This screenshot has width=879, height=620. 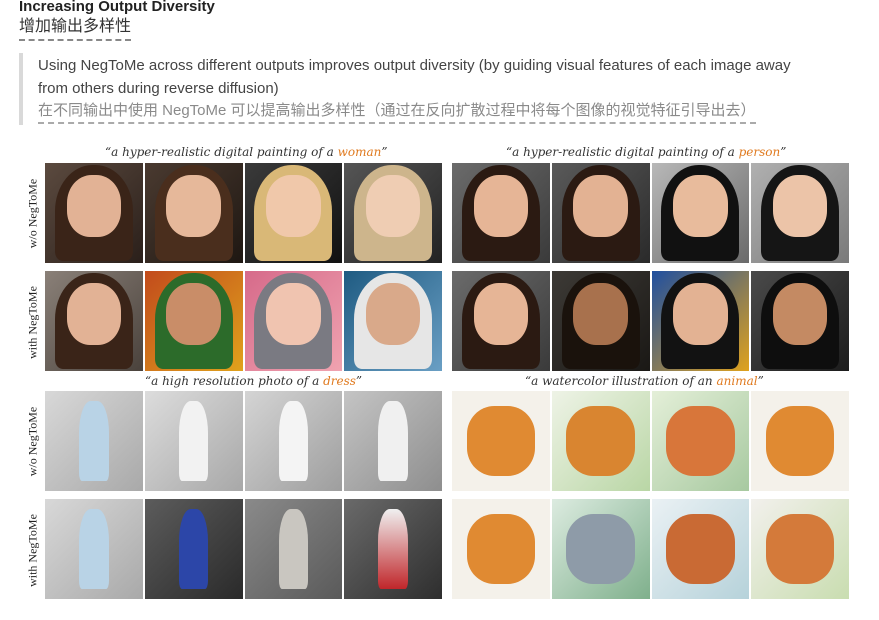 I want to click on caption-text: “a watercolor illustration of an, so click(x=621, y=381).